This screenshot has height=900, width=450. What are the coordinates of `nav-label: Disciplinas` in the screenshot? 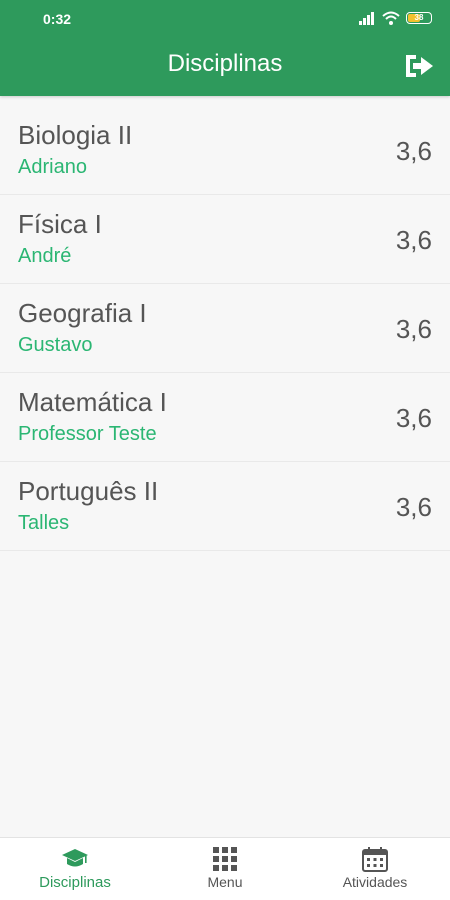 It's located at (75, 882).